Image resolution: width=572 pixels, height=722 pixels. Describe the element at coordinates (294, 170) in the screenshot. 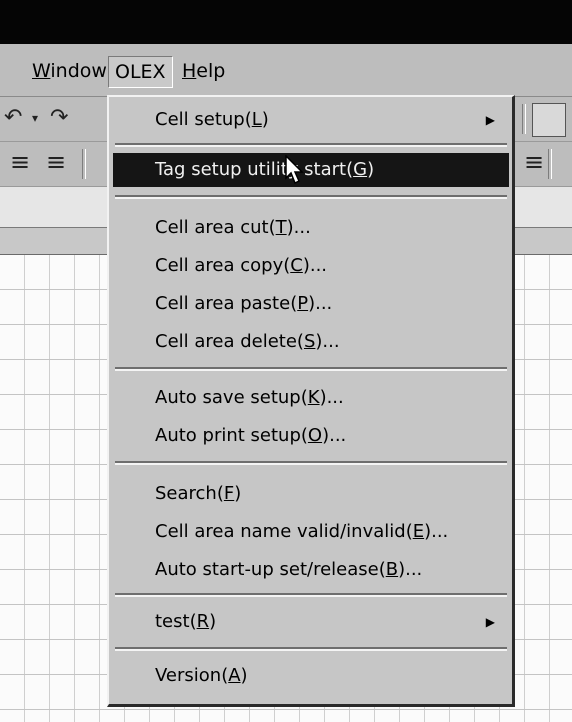

I see `mouse-pointer-icon` at that location.